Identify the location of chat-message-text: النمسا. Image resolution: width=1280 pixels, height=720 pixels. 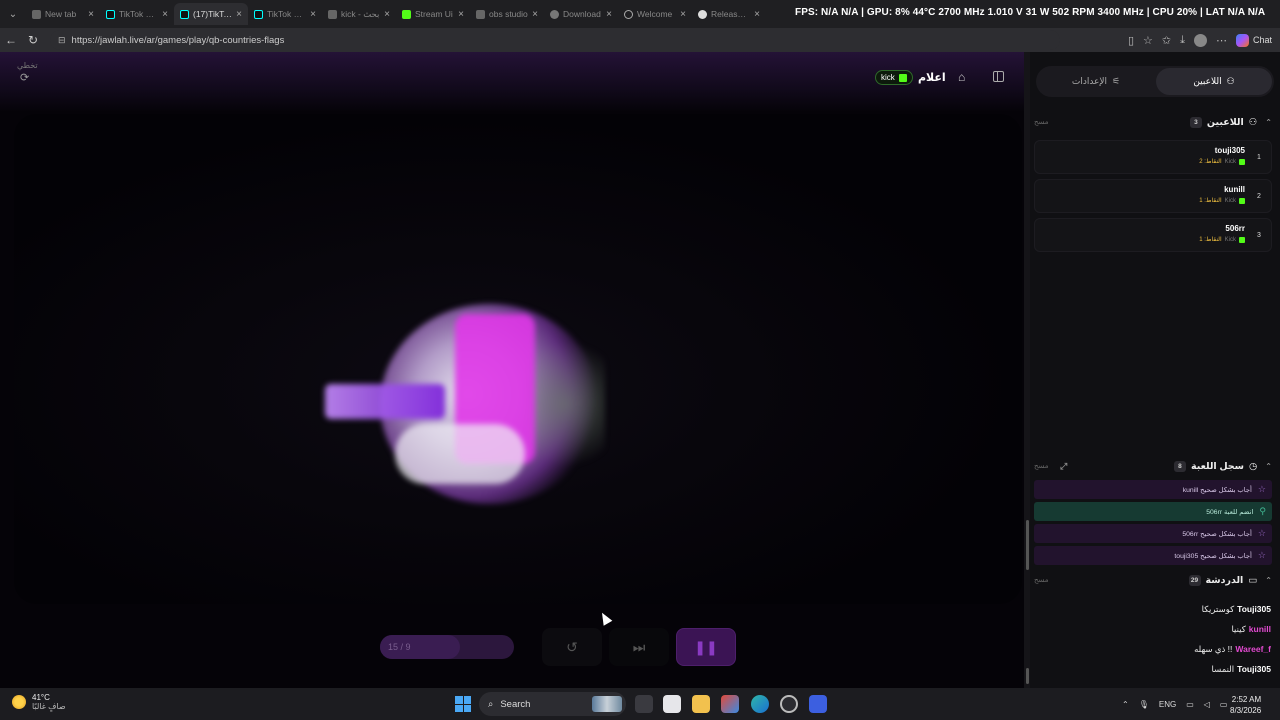
(1223, 669).